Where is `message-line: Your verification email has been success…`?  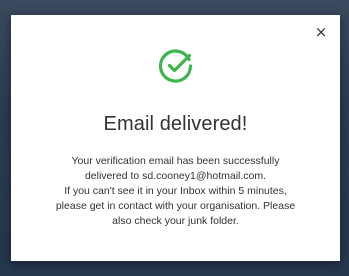 message-line: Your verification email has been success… is located at coordinates (175, 161).